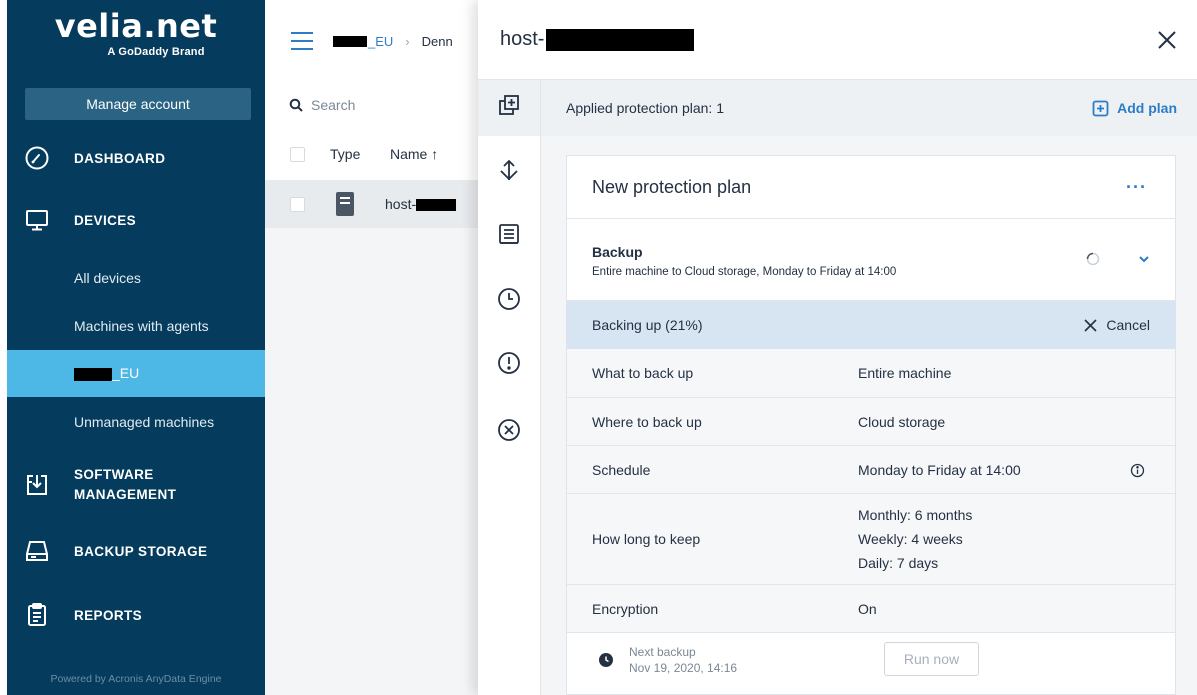 Image resolution: width=1197 pixels, height=695 pixels. Describe the element at coordinates (509, 363) in the screenshot. I see `alert-exclamation-icon` at that location.